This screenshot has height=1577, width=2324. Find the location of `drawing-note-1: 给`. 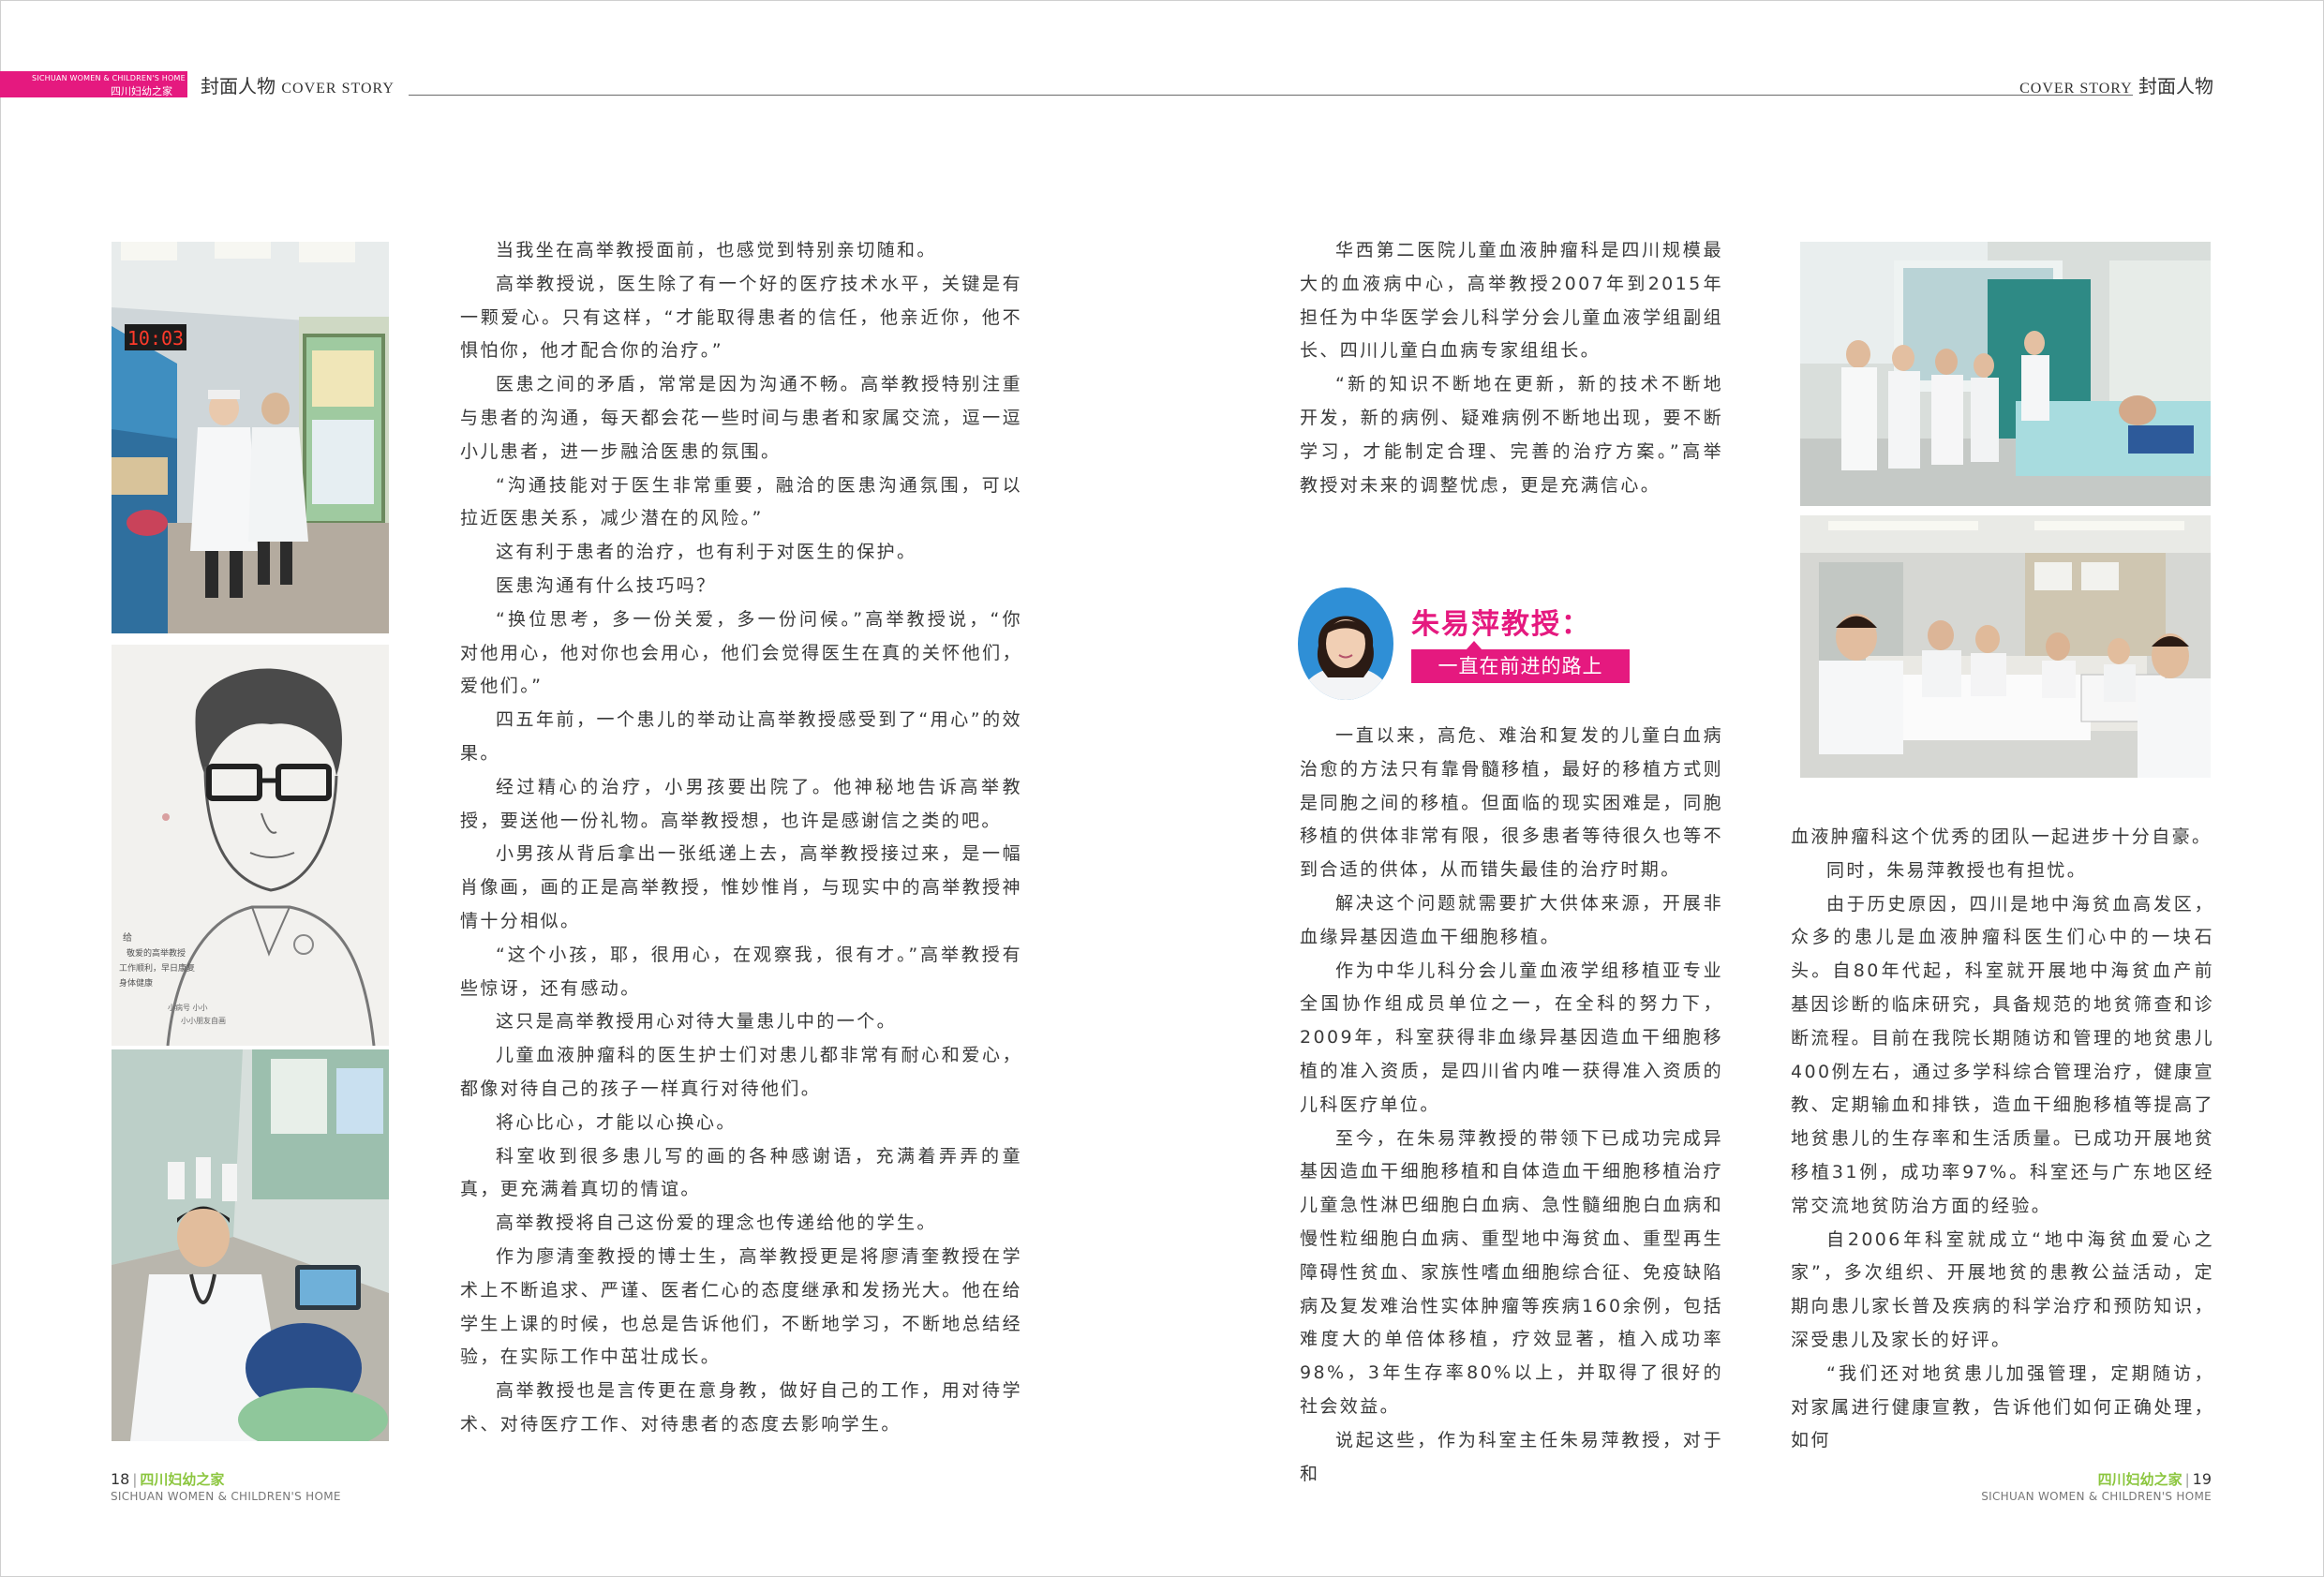

drawing-note-1: 给 is located at coordinates (127, 938).